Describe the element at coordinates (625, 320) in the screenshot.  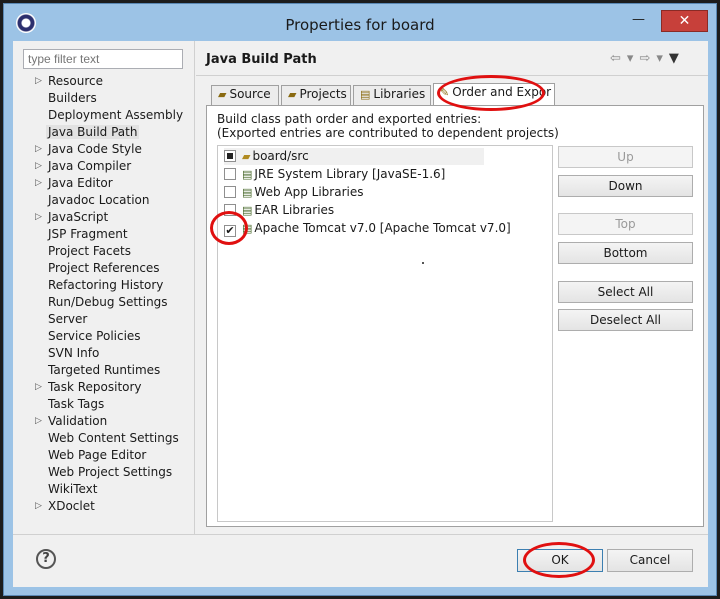
I see `deselect-all-button: Deselect All` at that location.